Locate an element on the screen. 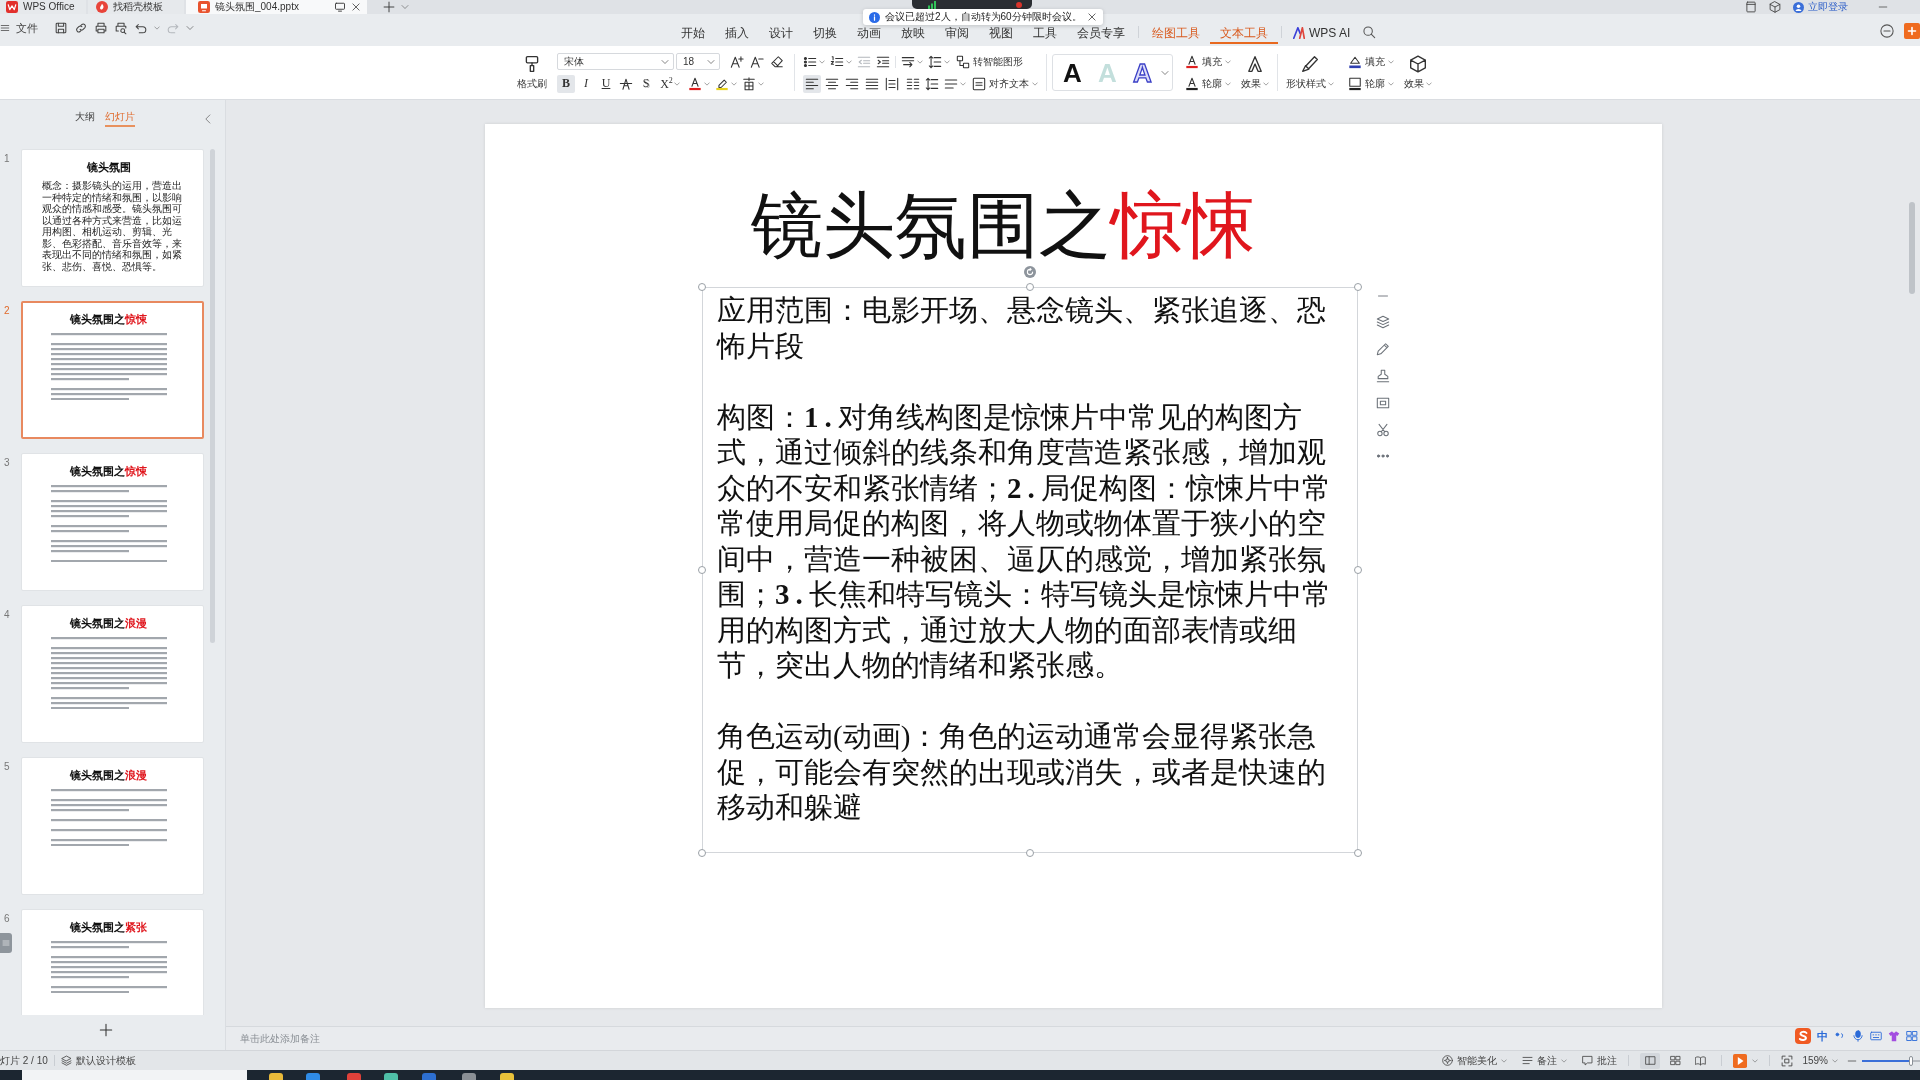  folder-icon is located at coordinates (276, 1076).